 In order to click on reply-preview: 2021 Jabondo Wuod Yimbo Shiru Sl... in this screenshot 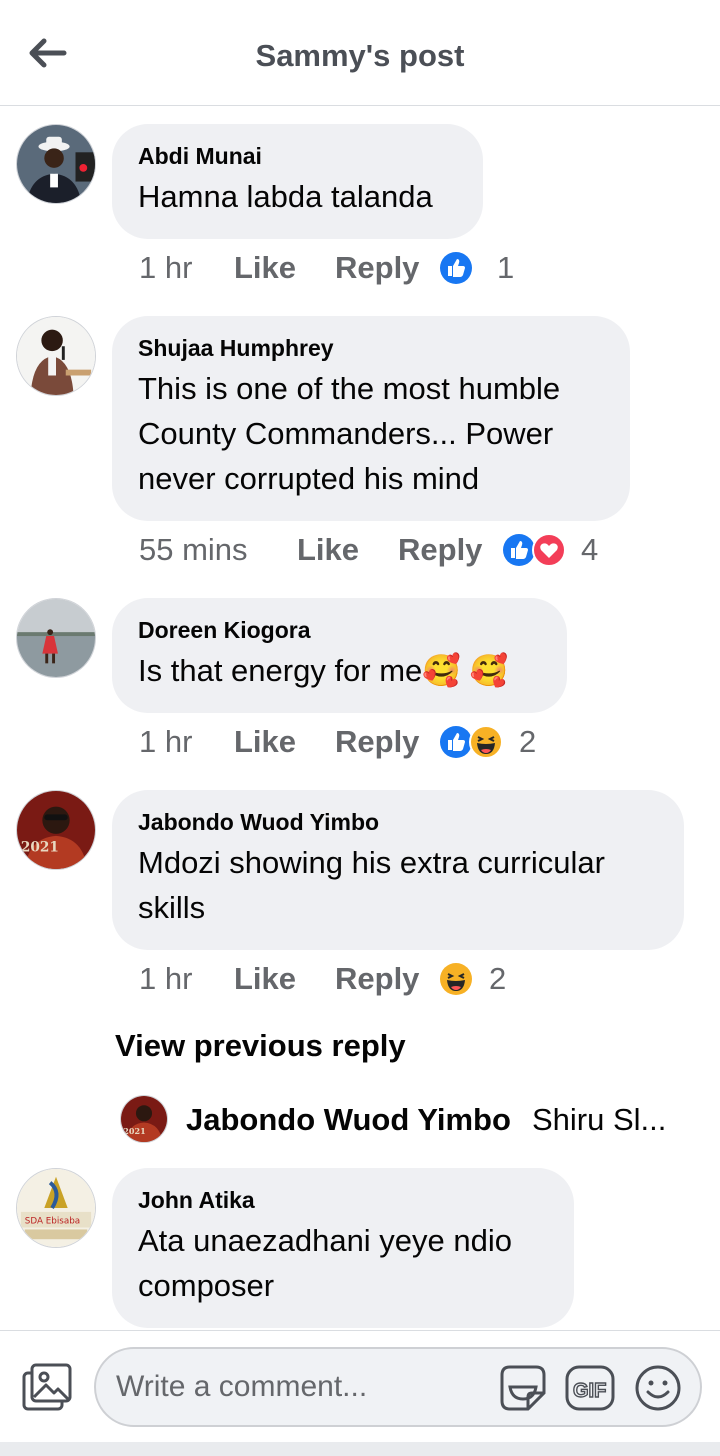, I will do `click(410, 1120)`.